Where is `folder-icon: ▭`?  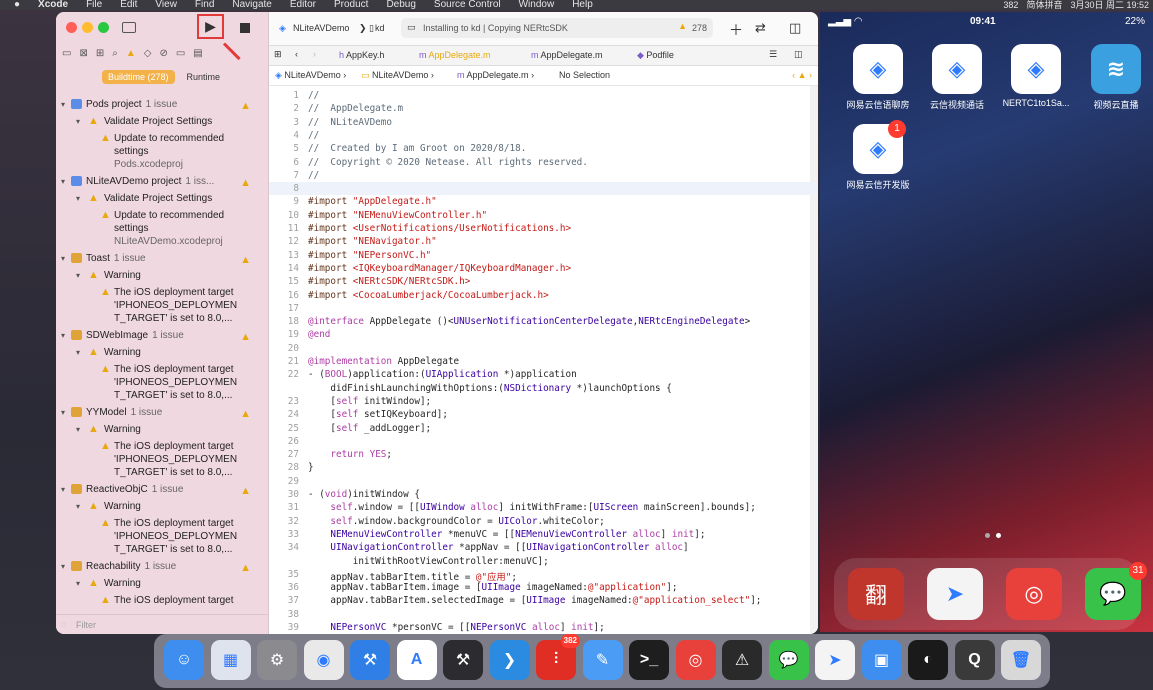 folder-icon: ▭ is located at coordinates (66, 53).